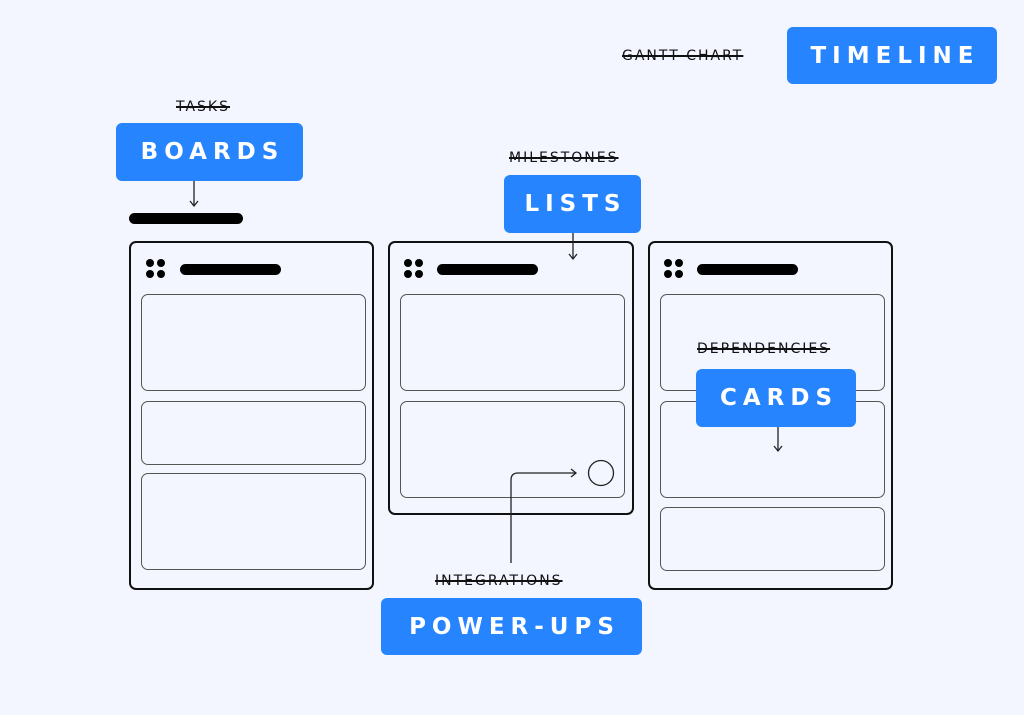  I want to click on power-up-circle-icon, so click(601, 473).